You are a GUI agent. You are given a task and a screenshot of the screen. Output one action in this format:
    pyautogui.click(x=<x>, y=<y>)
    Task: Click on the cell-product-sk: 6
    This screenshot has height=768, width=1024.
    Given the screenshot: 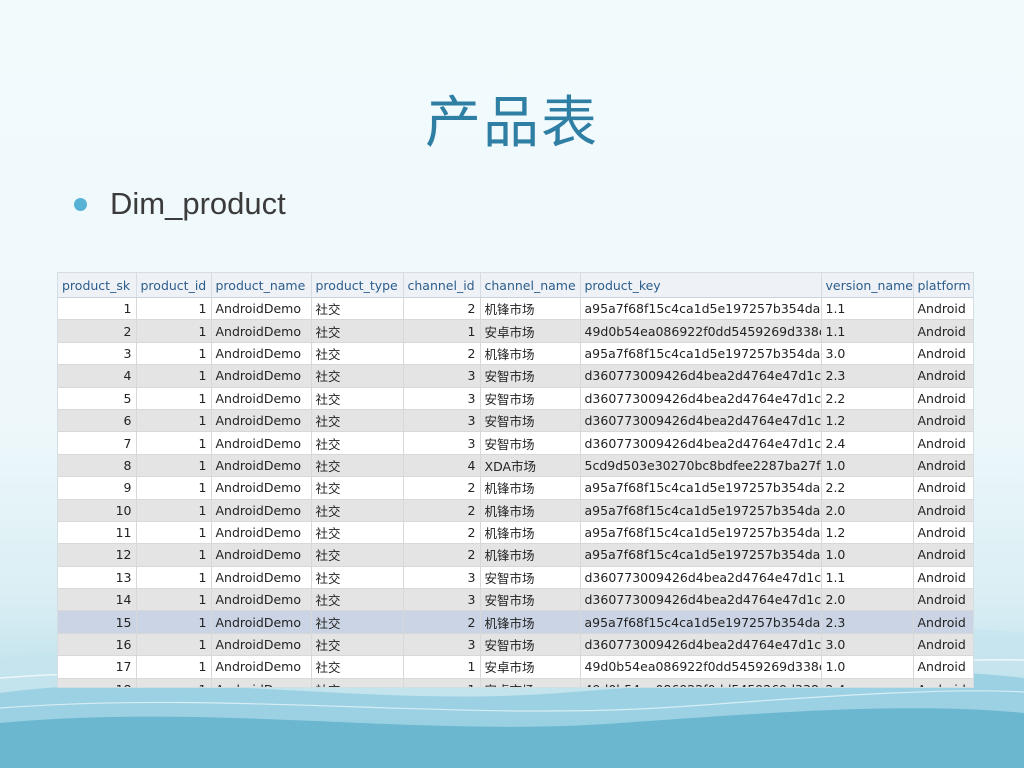 What is the action you would take?
    pyautogui.click(x=97, y=421)
    